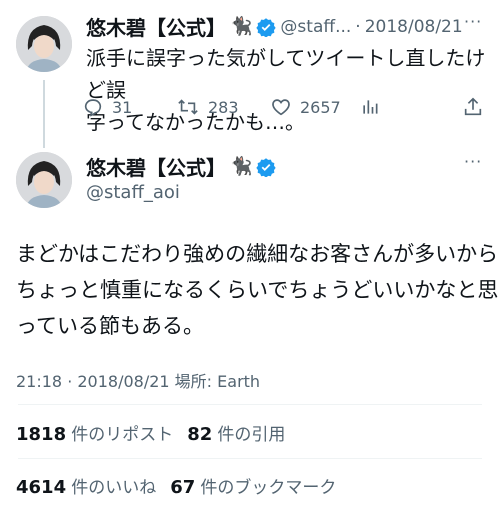  Describe the element at coordinates (200, 434) in the screenshot. I see `quotes-count: 82` at that location.